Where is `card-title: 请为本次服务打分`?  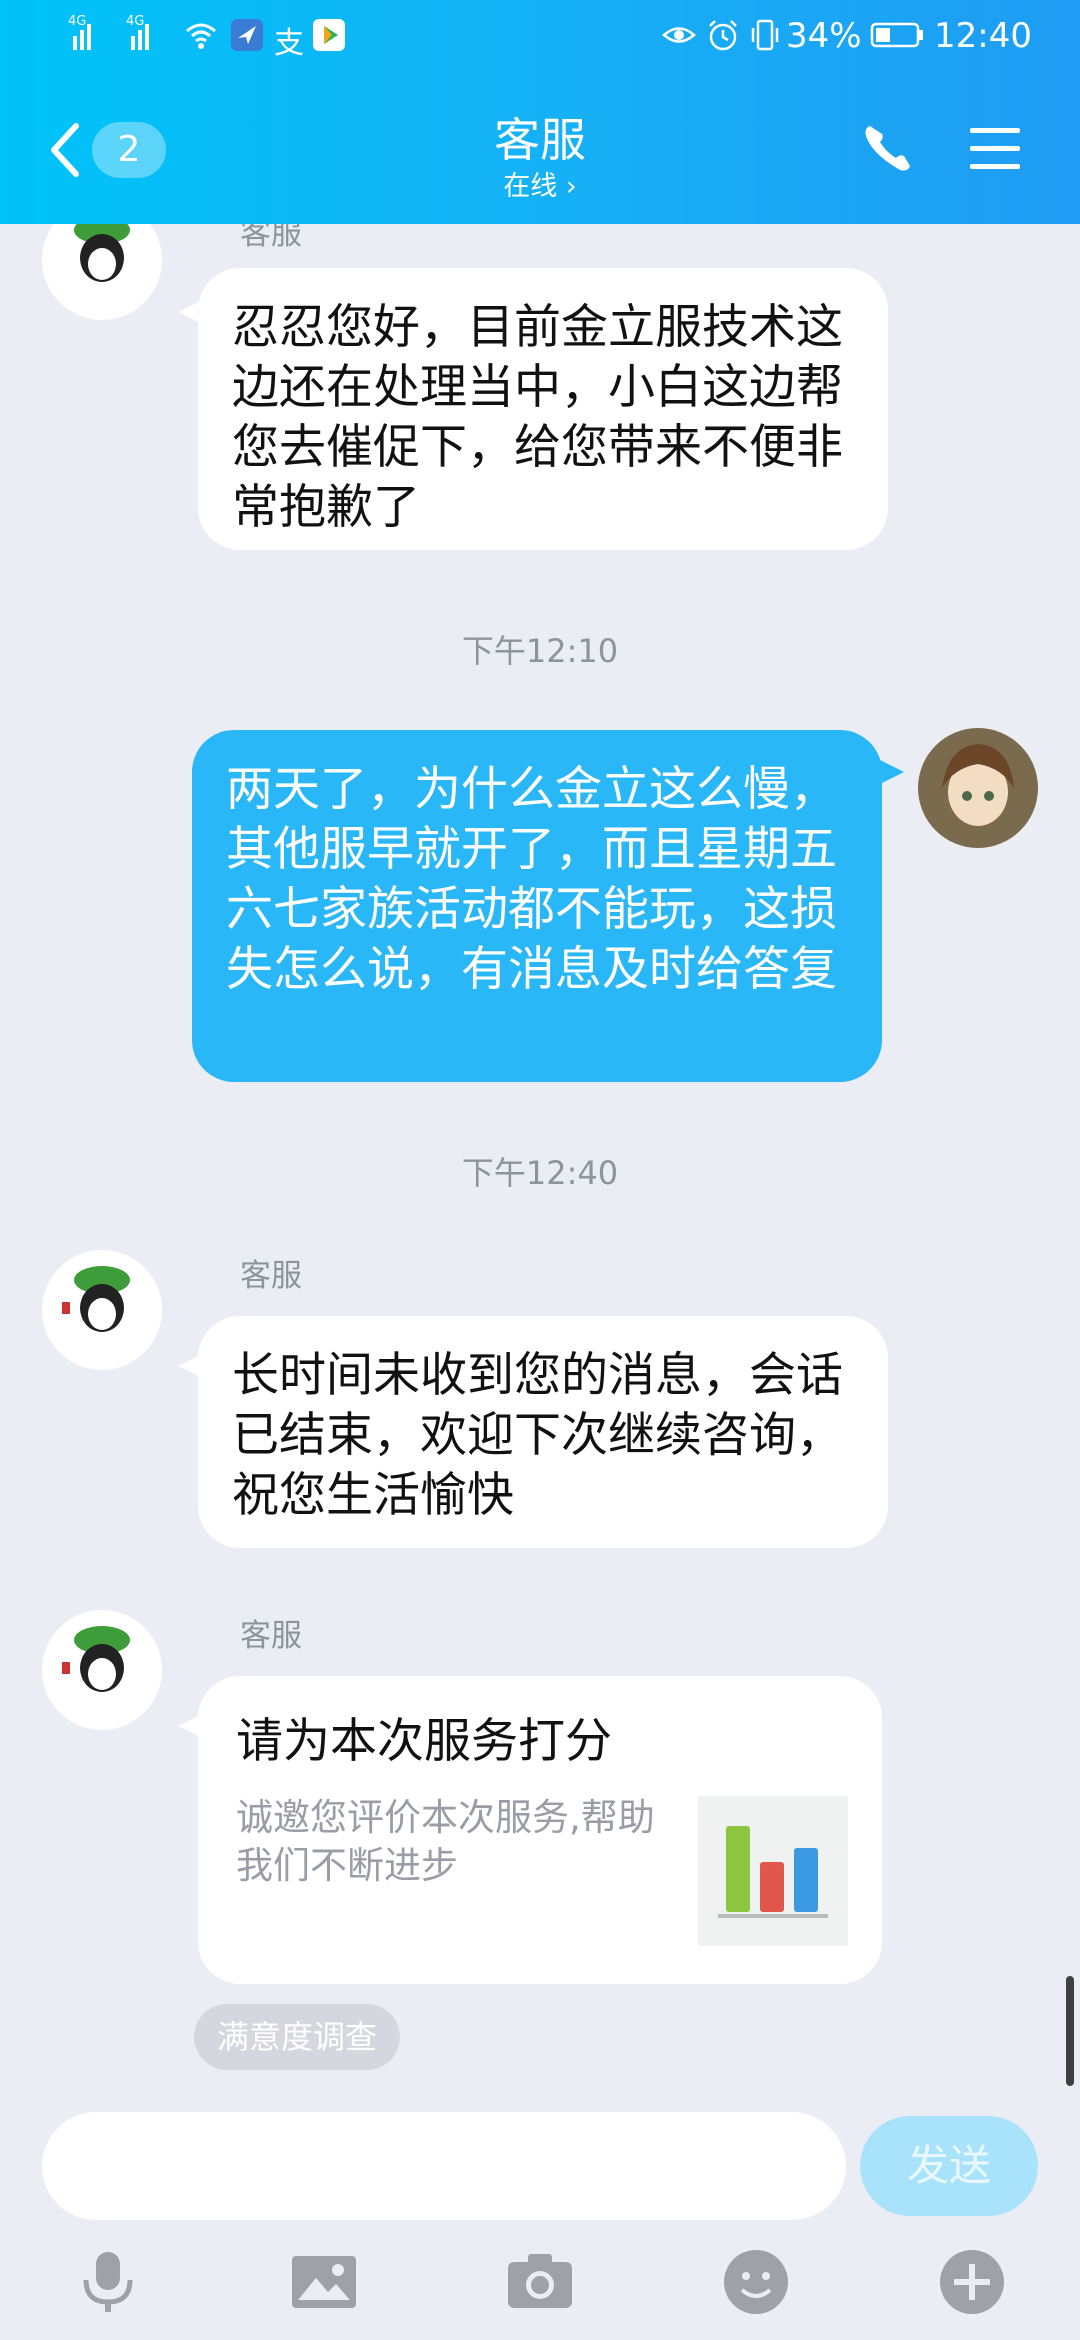
card-title: 请为本次服务打分 is located at coordinates (424, 1741).